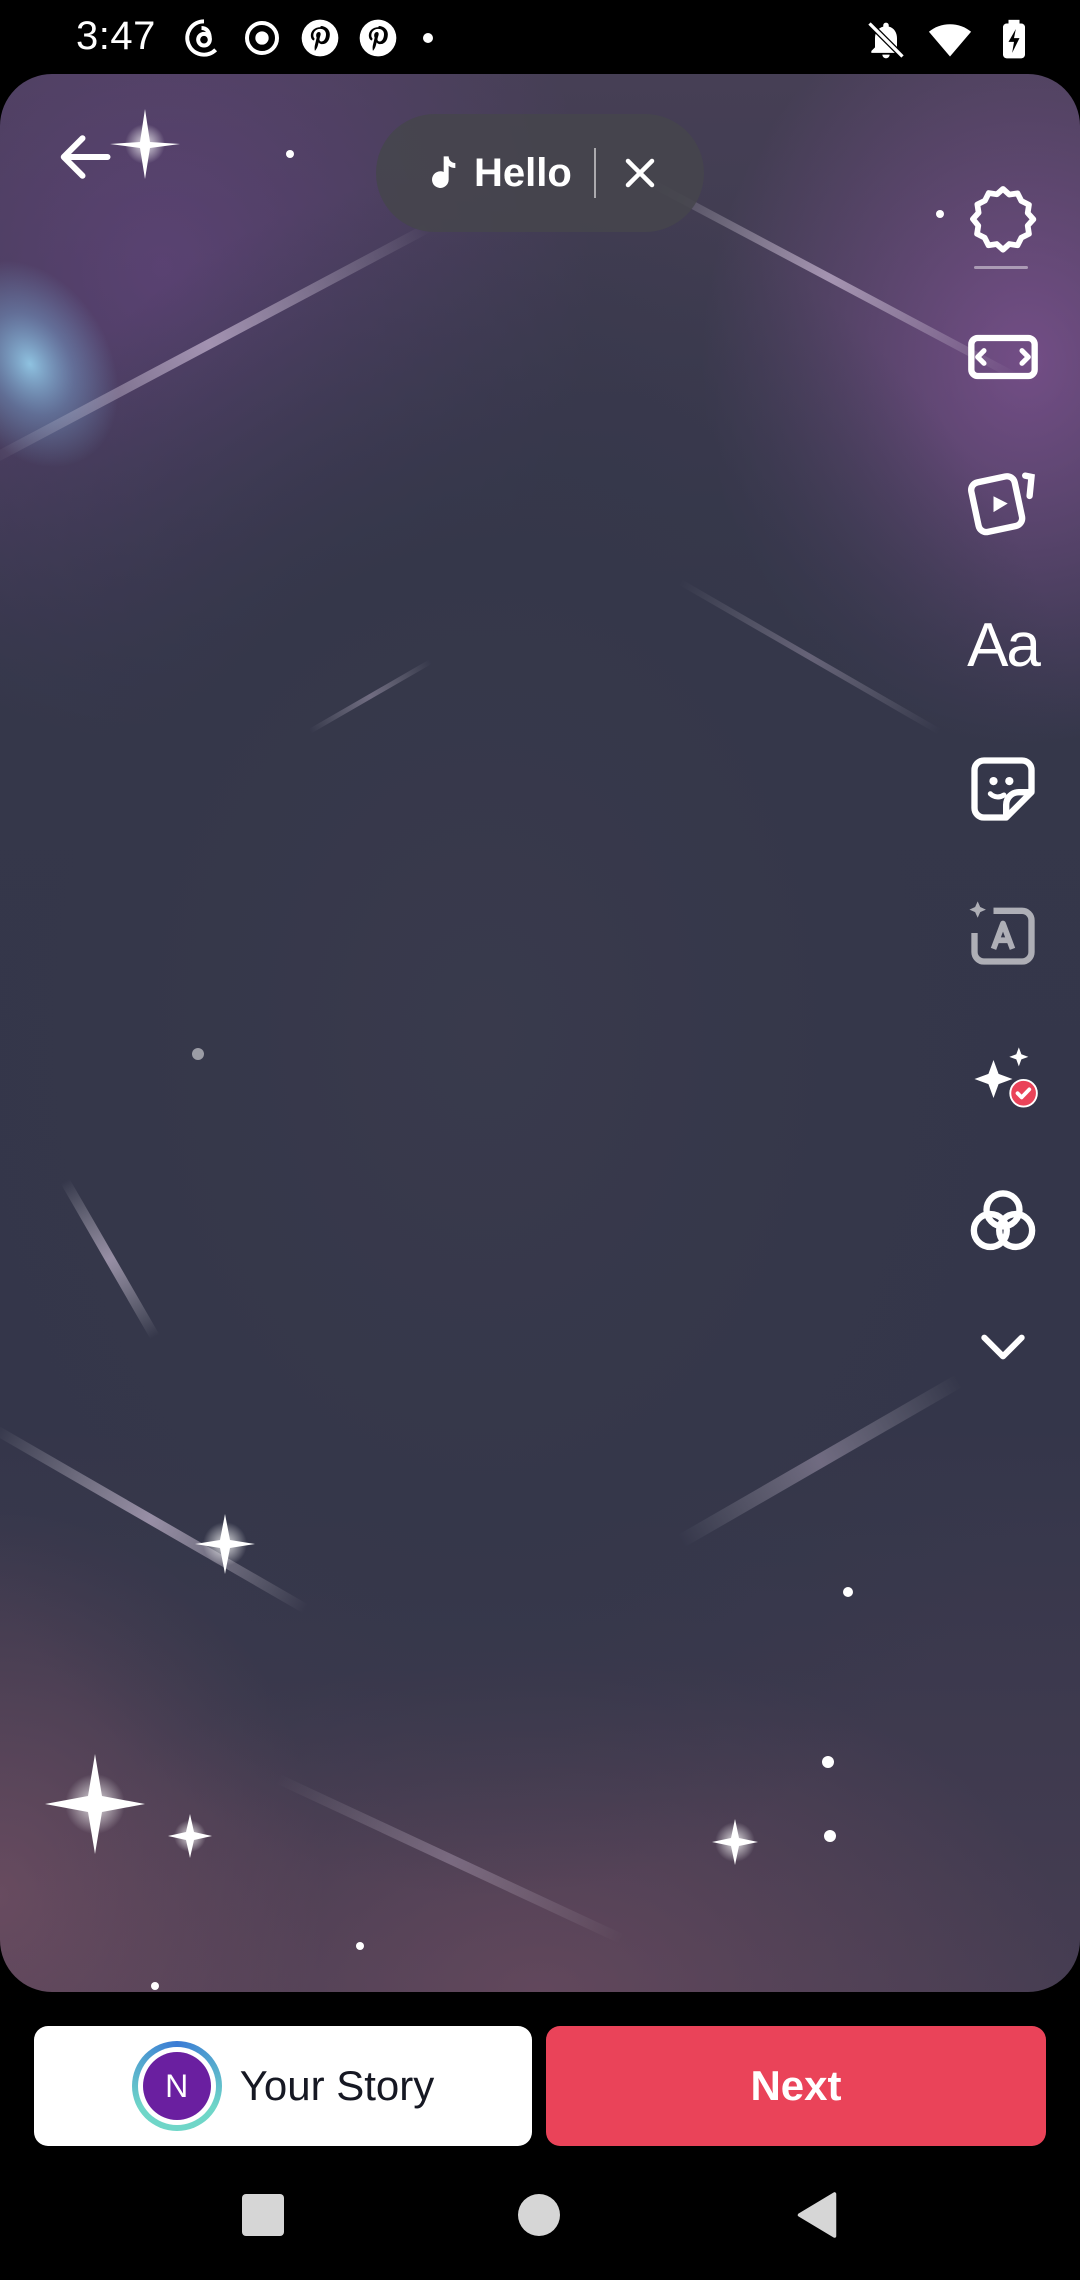 This screenshot has width=1080, height=2280. I want to click on status-bar: 3:47, so click(540, 38).